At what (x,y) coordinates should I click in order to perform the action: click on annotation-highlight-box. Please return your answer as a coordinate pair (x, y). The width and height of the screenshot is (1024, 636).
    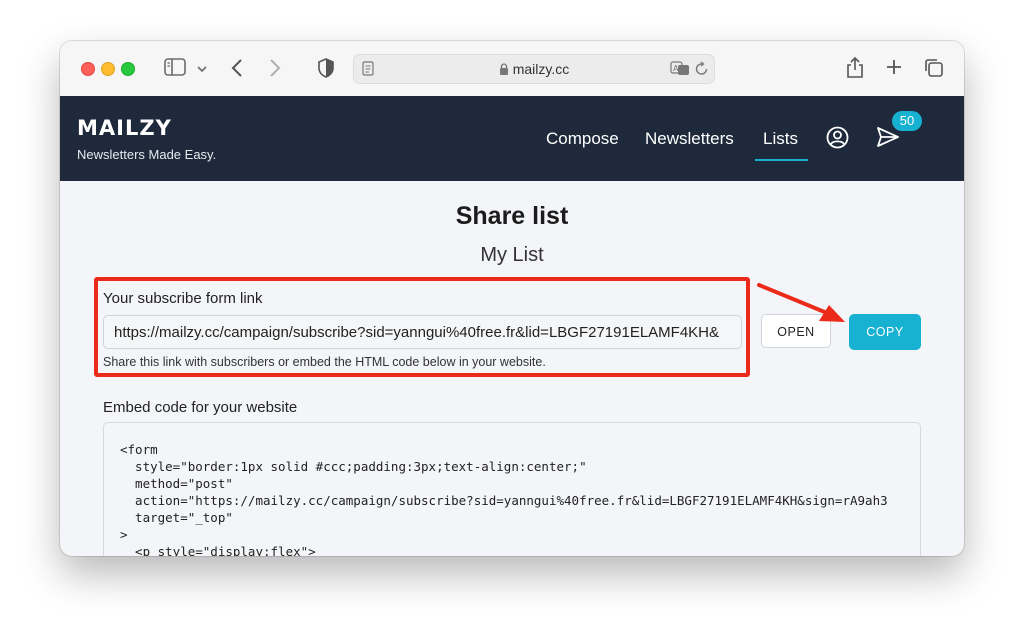
    Looking at the image, I should click on (422, 327).